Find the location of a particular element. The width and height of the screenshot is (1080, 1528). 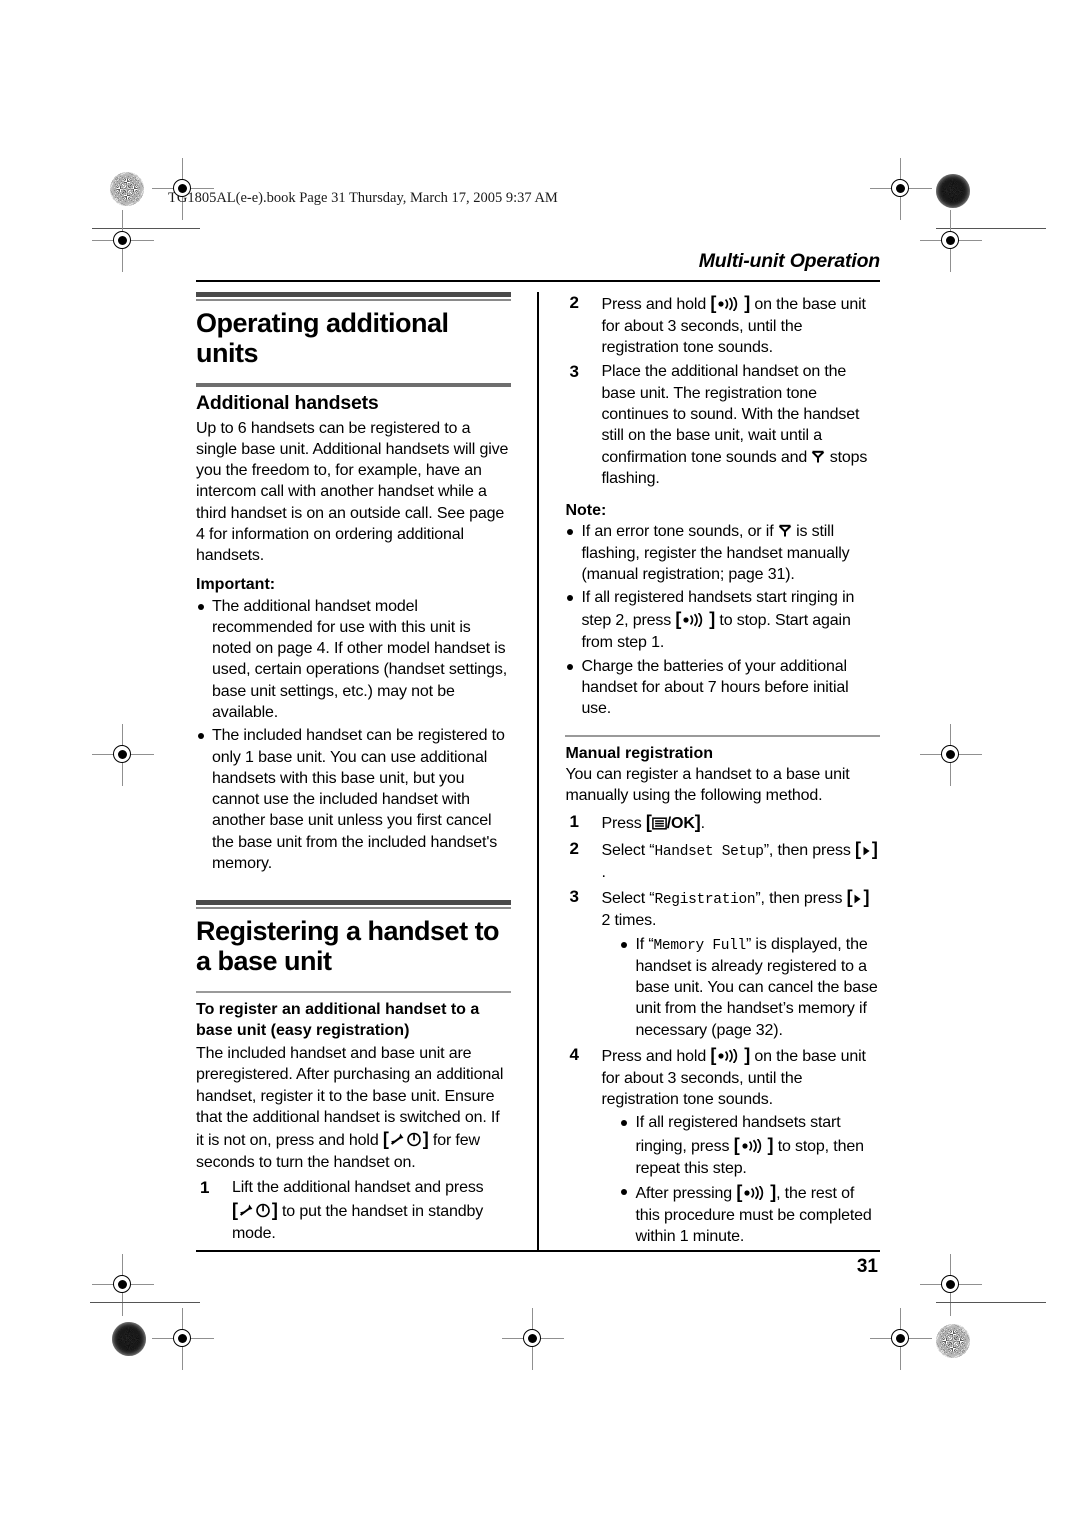

list-item: 1 Press [/OK]. is located at coordinates (722, 823).